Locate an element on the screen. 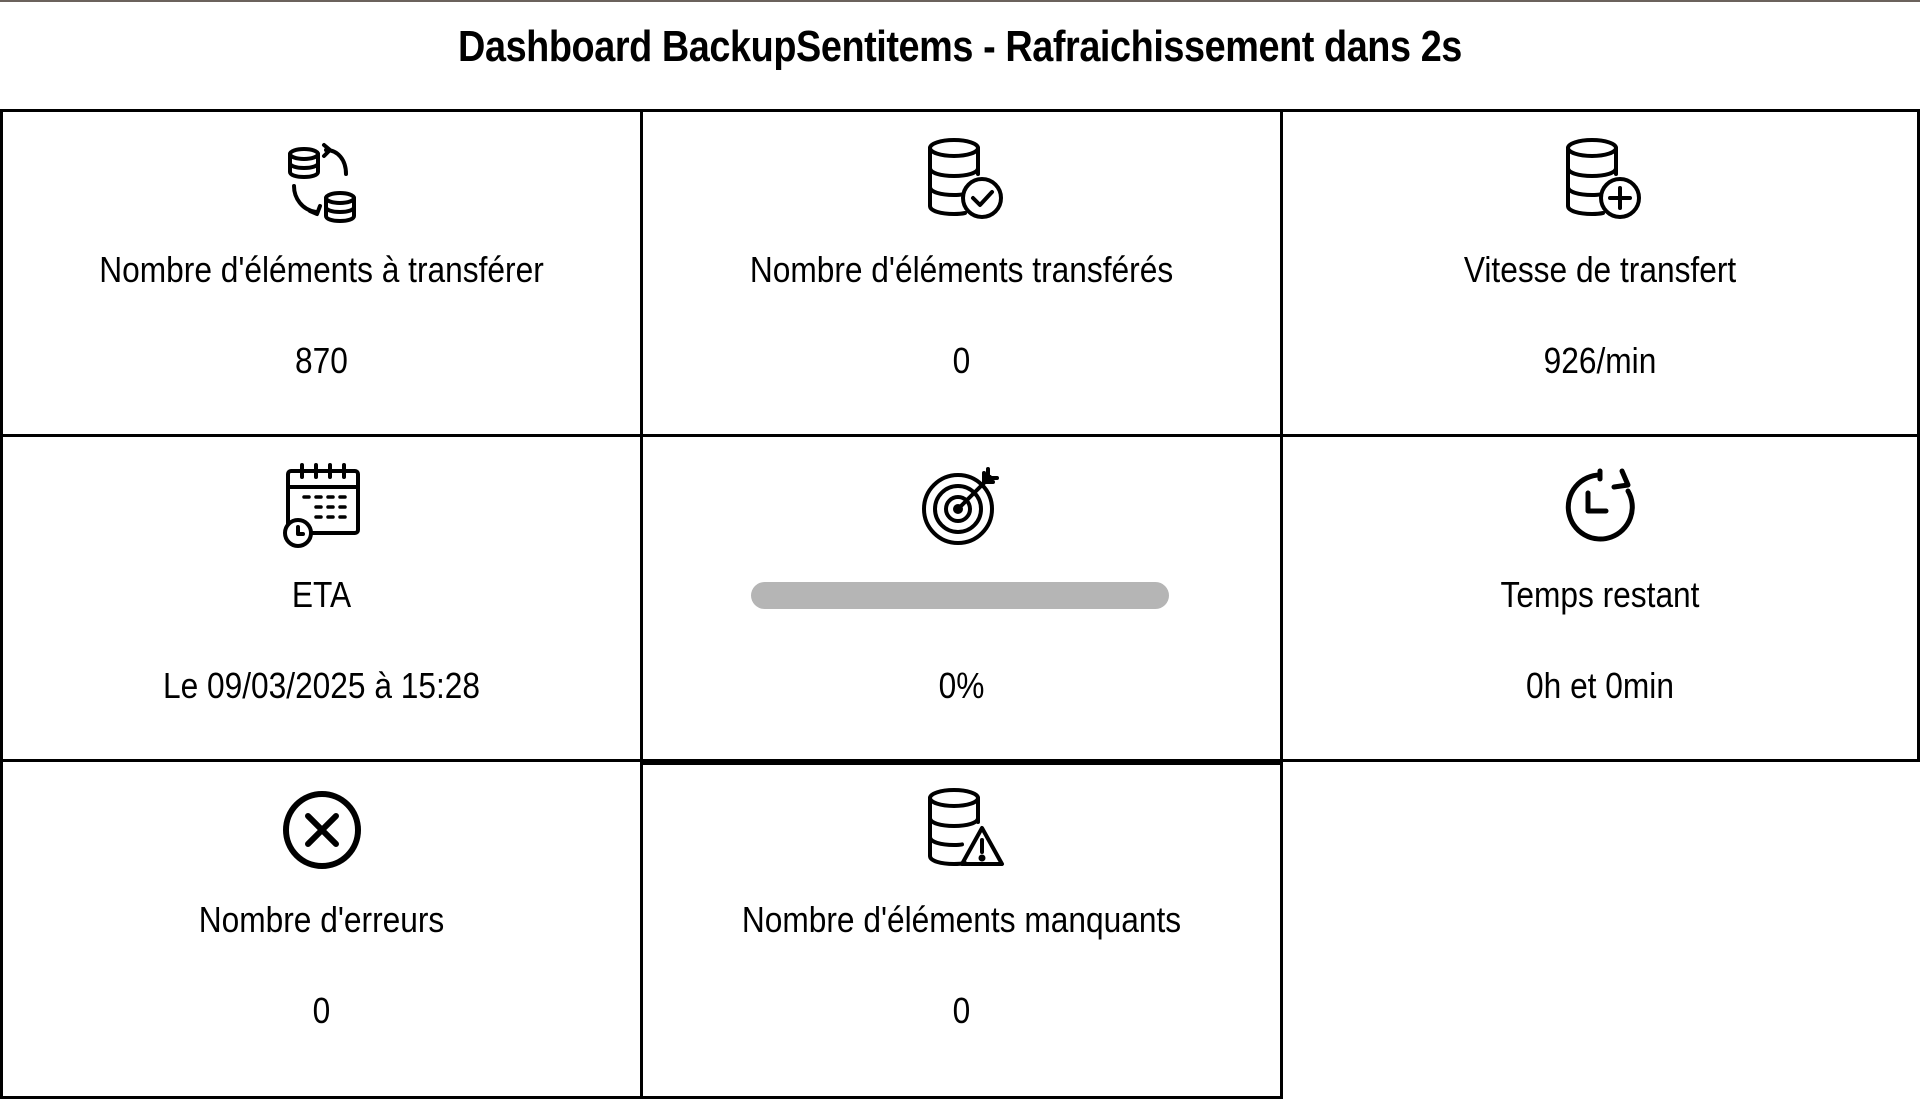 The height and width of the screenshot is (1099, 1920). top-border-line is located at coordinates (960, 1).